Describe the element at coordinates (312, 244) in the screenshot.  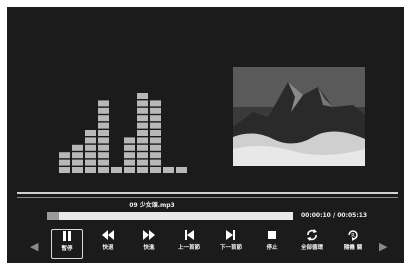
I see `repeat-all-button: 全部循環` at that location.